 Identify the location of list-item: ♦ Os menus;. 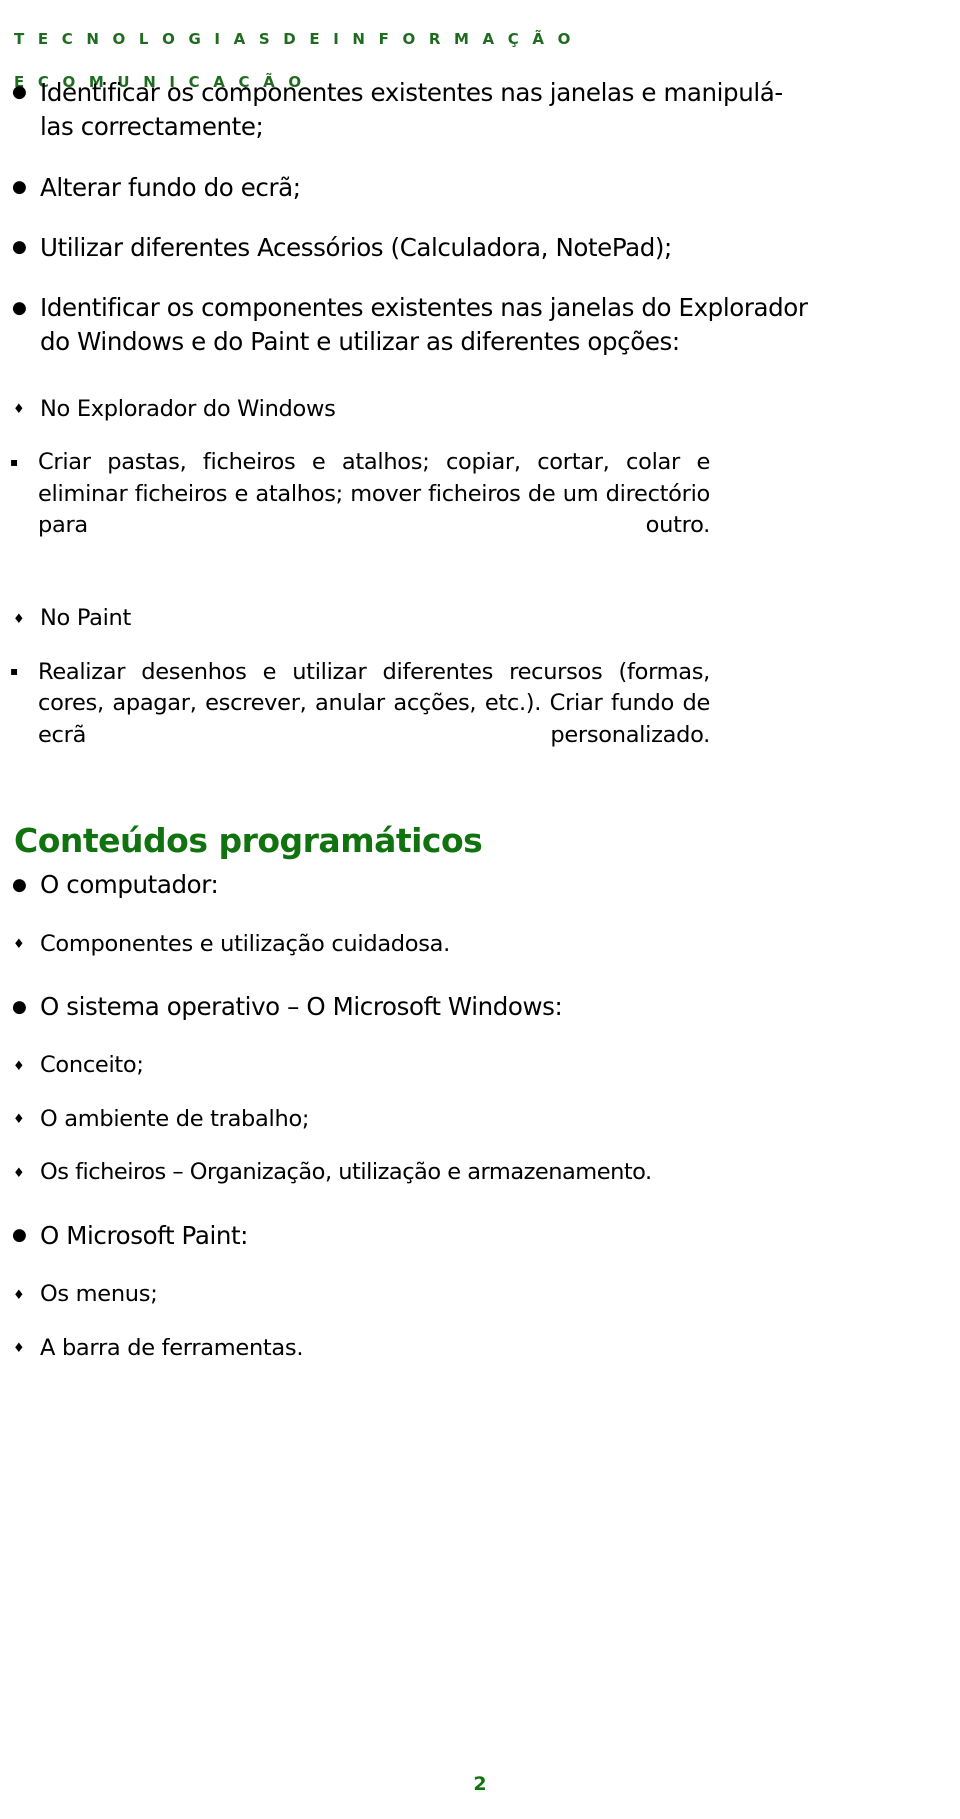
(345, 1295).